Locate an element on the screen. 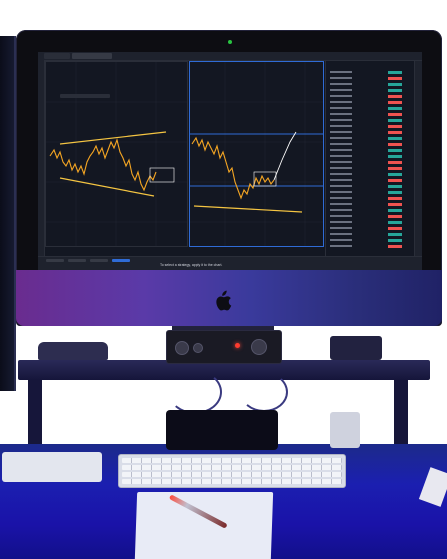 This screenshot has width=447, height=559. price-series is located at coordinates (103, 165).